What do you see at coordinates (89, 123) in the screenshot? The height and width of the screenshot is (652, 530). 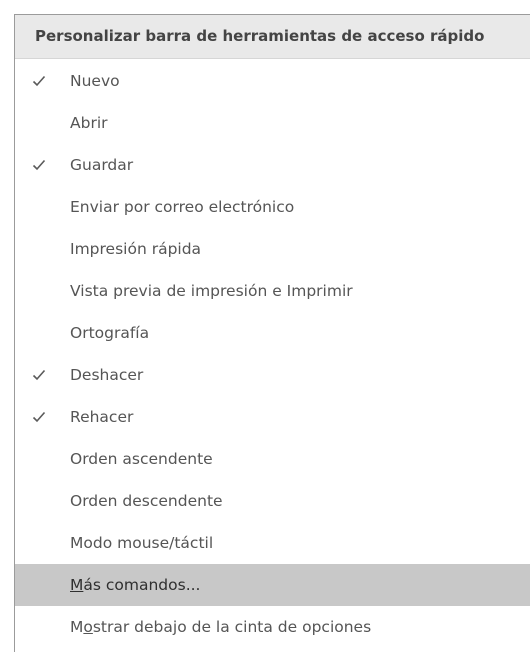 I see `menu-item-label: Abrir` at bounding box center [89, 123].